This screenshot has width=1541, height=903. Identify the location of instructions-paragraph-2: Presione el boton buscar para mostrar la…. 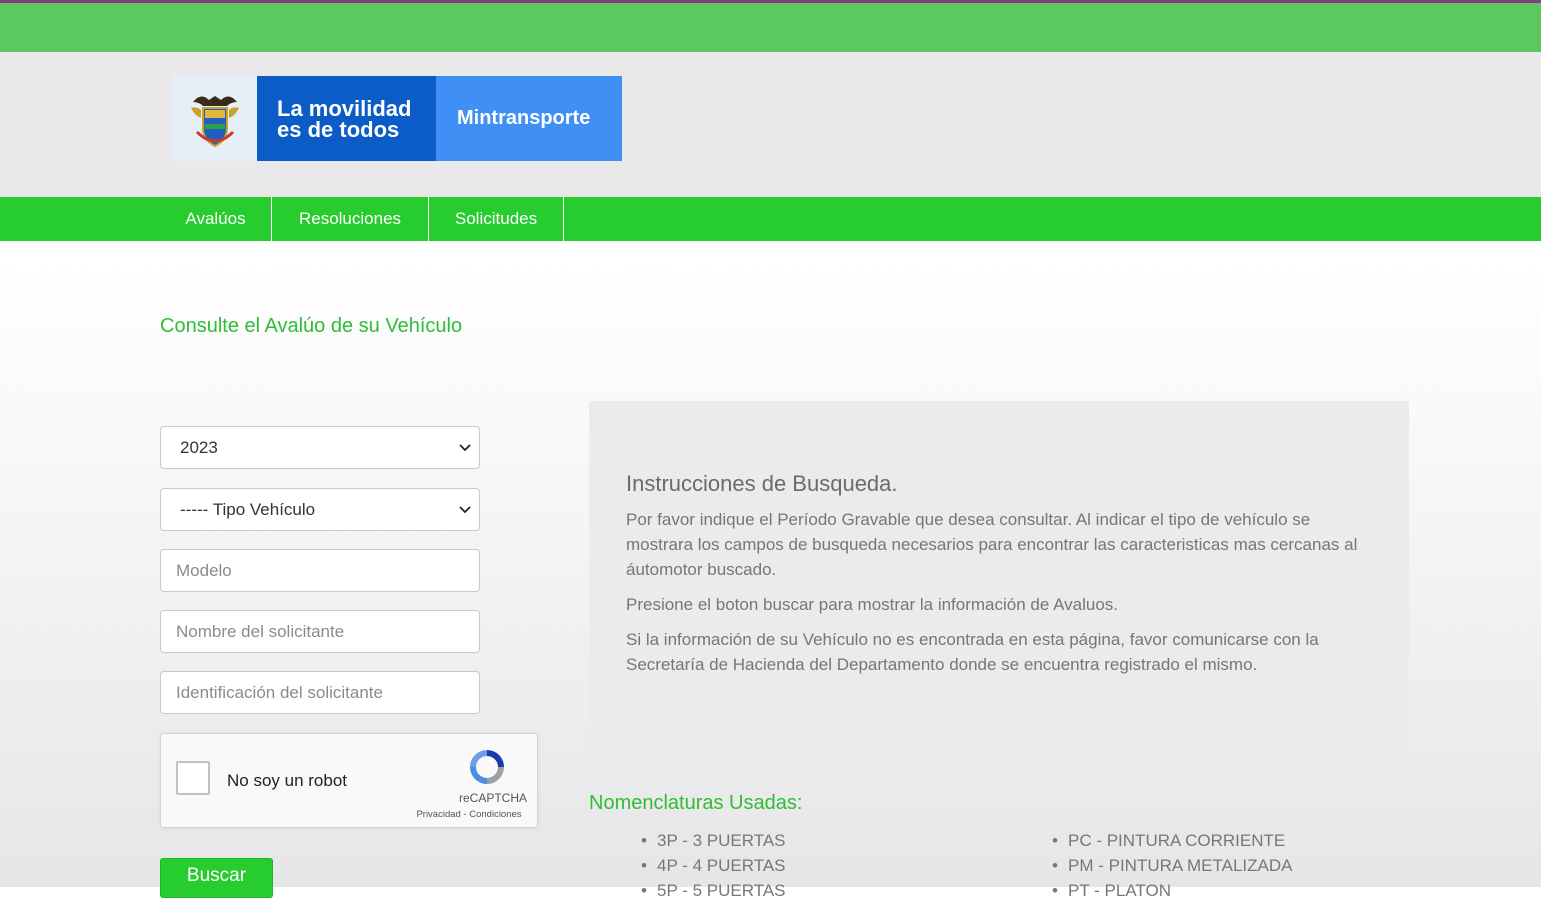
(872, 604).